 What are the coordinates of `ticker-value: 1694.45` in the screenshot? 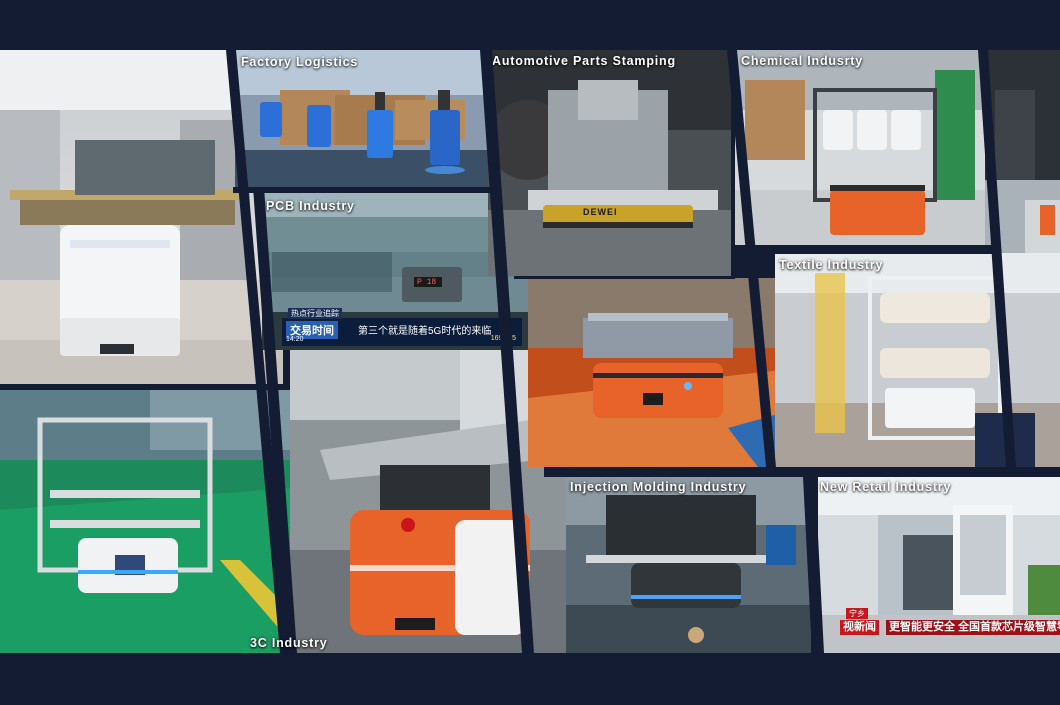 It's located at (503, 338).